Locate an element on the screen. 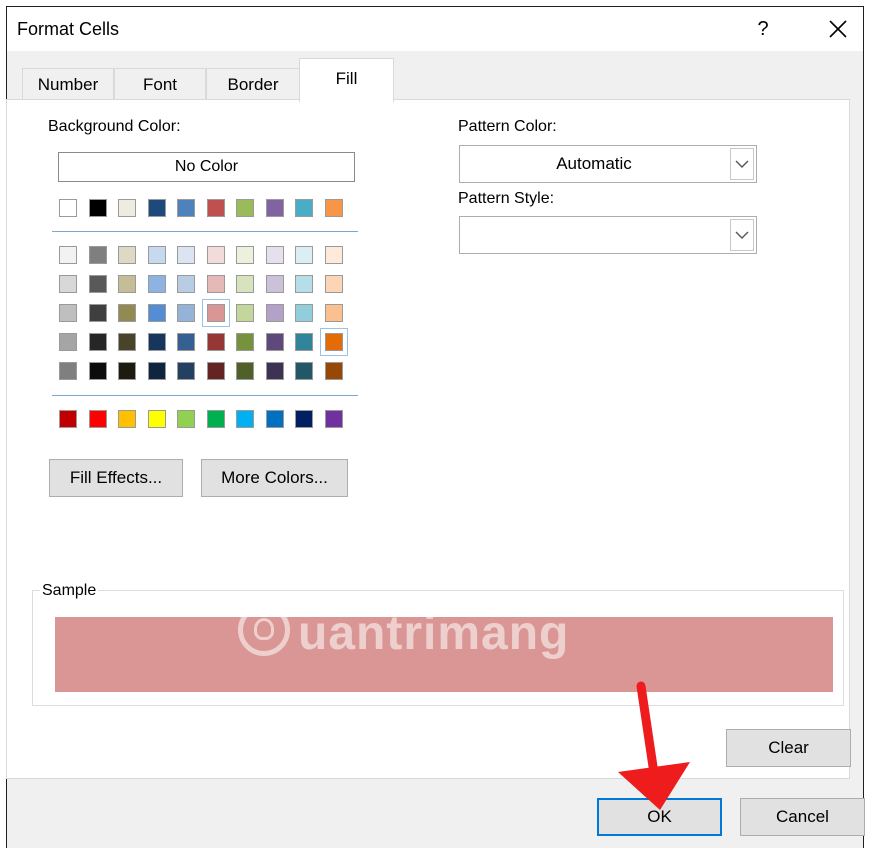  tab-font: Font is located at coordinates (160, 84).